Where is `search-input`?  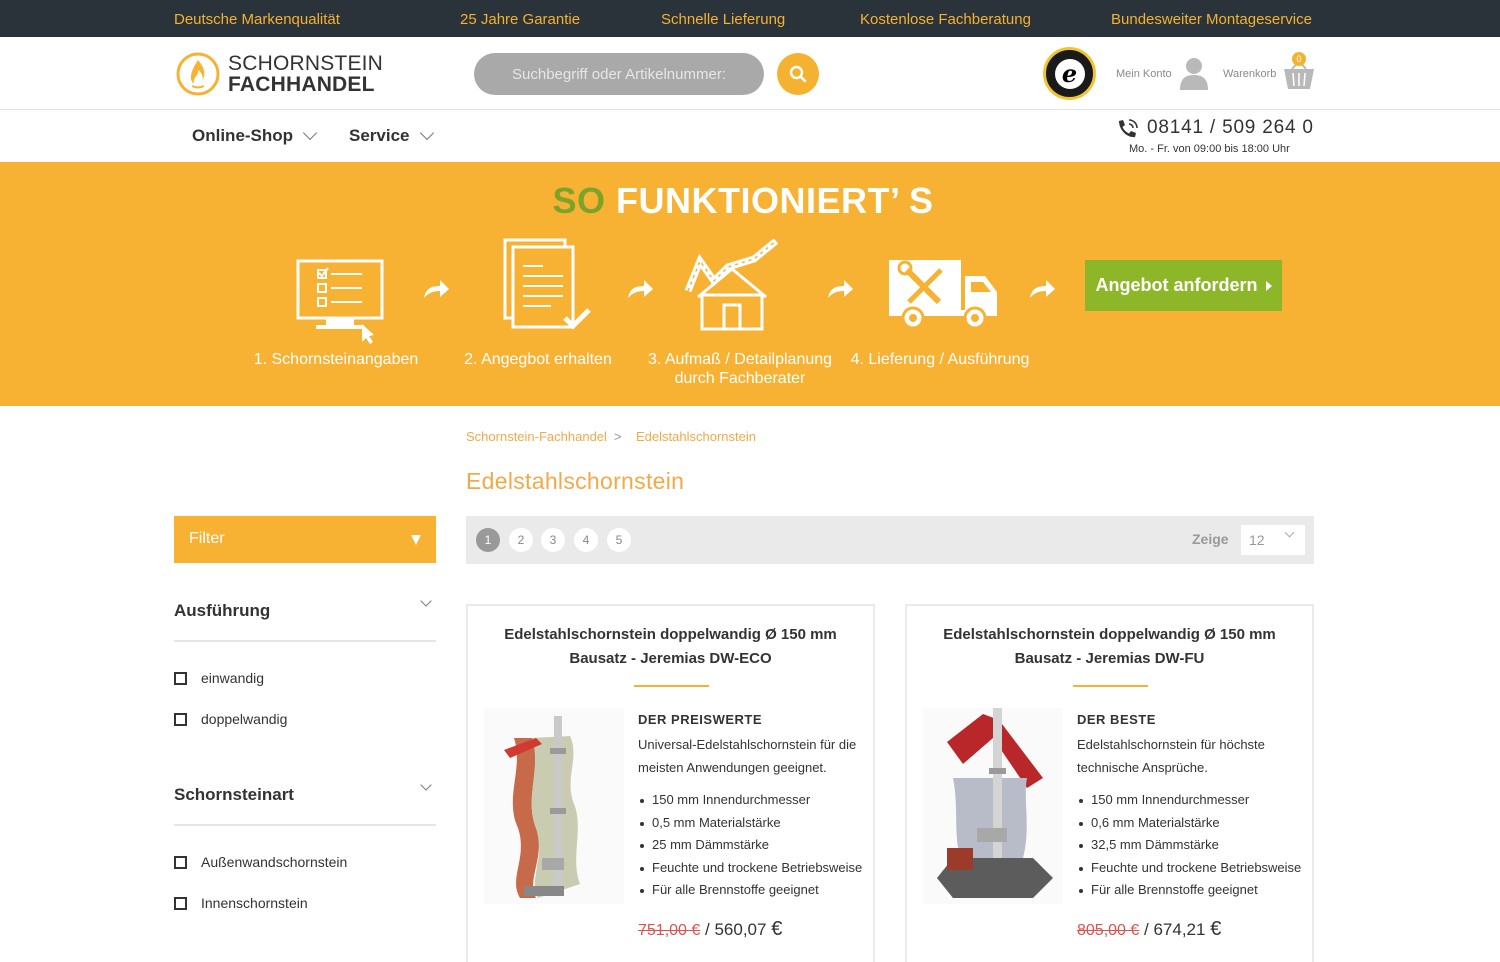
search-input is located at coordinates (619, 74).